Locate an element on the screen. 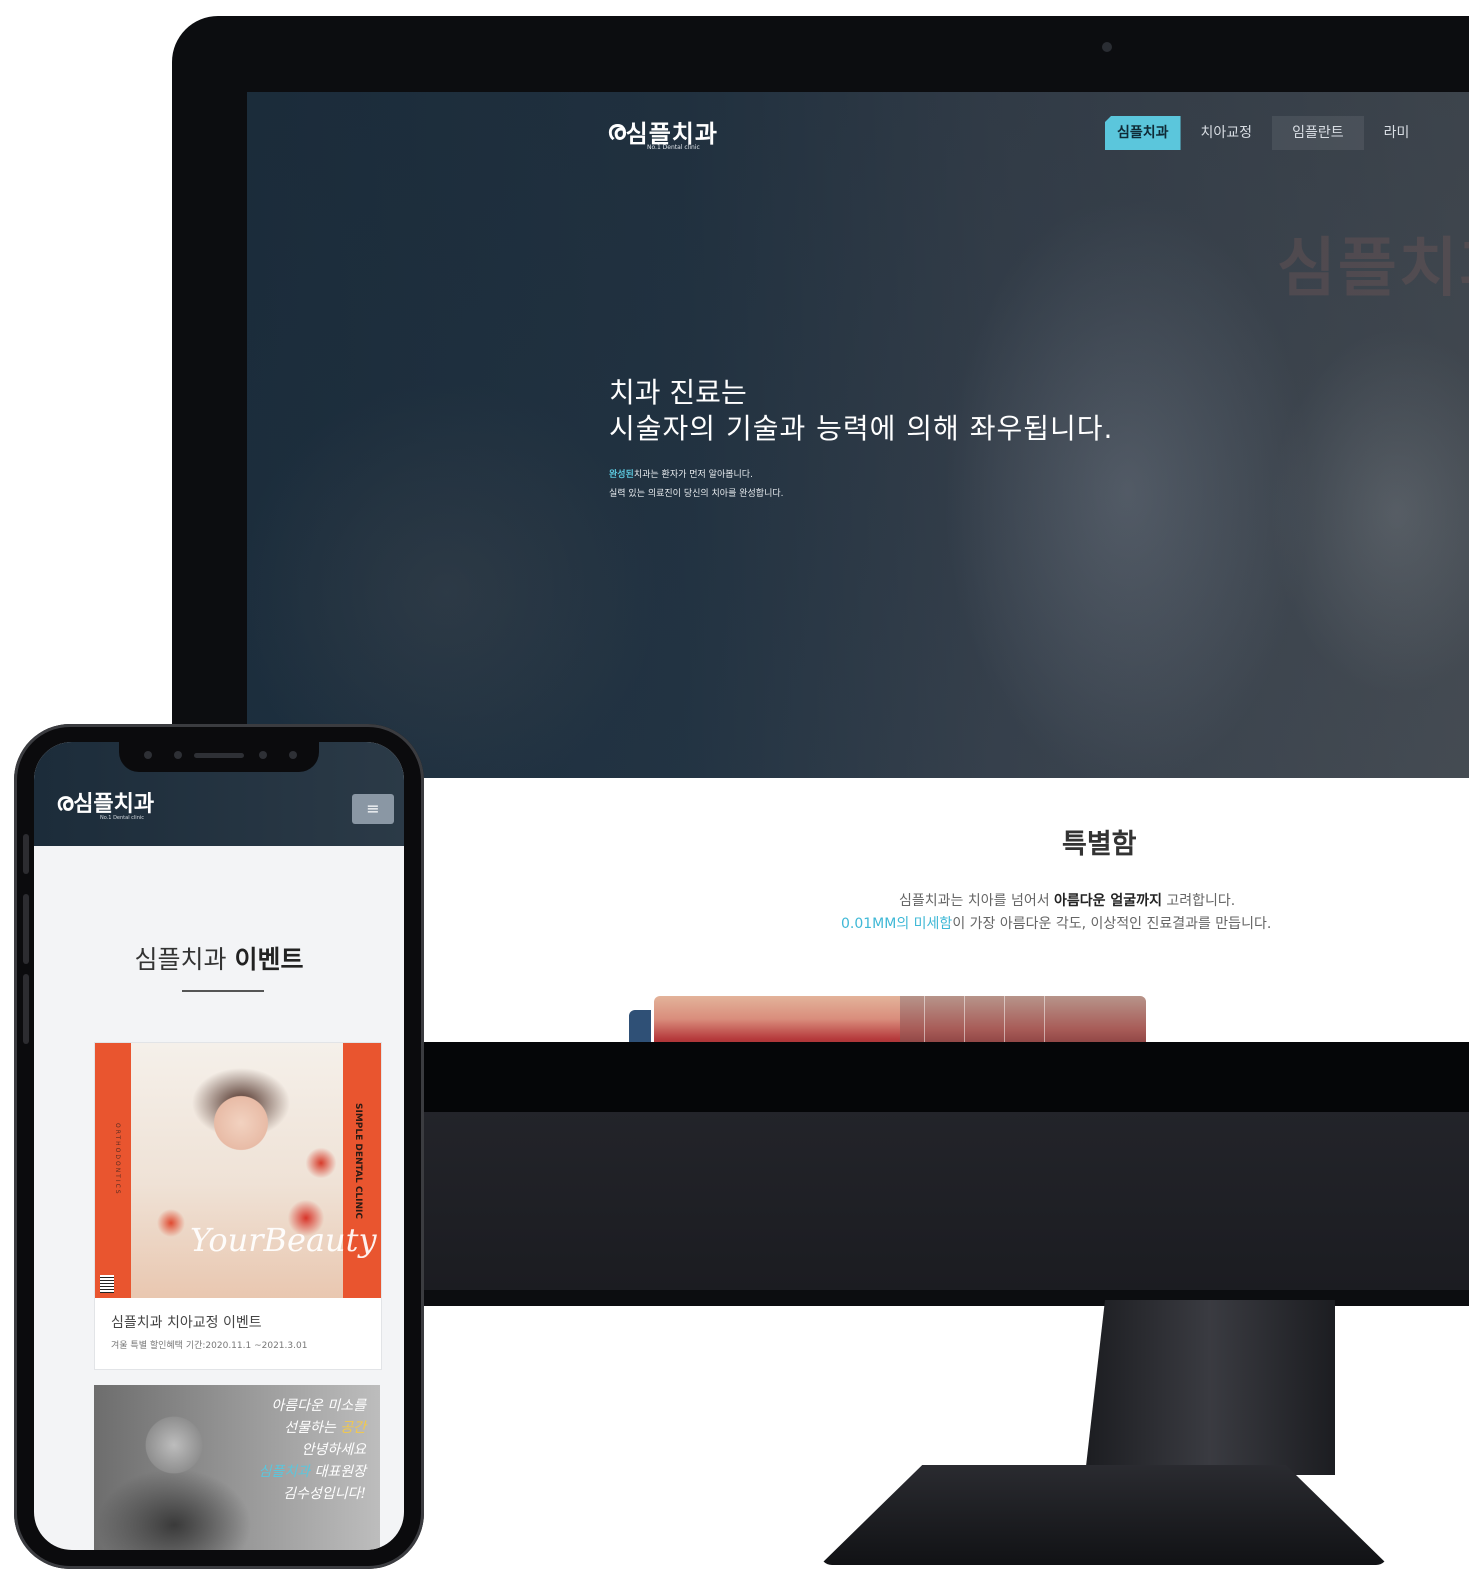  poster-side-right: SIMPLE DENTAL CLINIC is located at coordinates (358, 1161).